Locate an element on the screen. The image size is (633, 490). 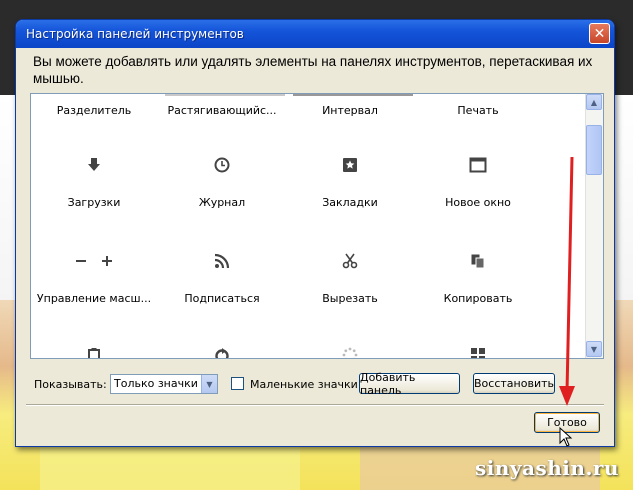
scroll-down-button: ▼ is located at coordinates (594, 349).